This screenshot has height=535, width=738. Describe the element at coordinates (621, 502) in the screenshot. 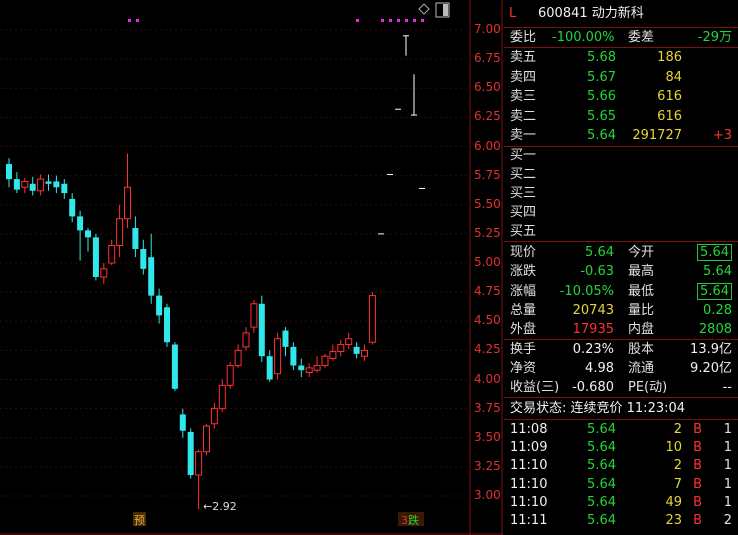

I see `tick-row: 11:10 5.64 49 B 1` at that location.